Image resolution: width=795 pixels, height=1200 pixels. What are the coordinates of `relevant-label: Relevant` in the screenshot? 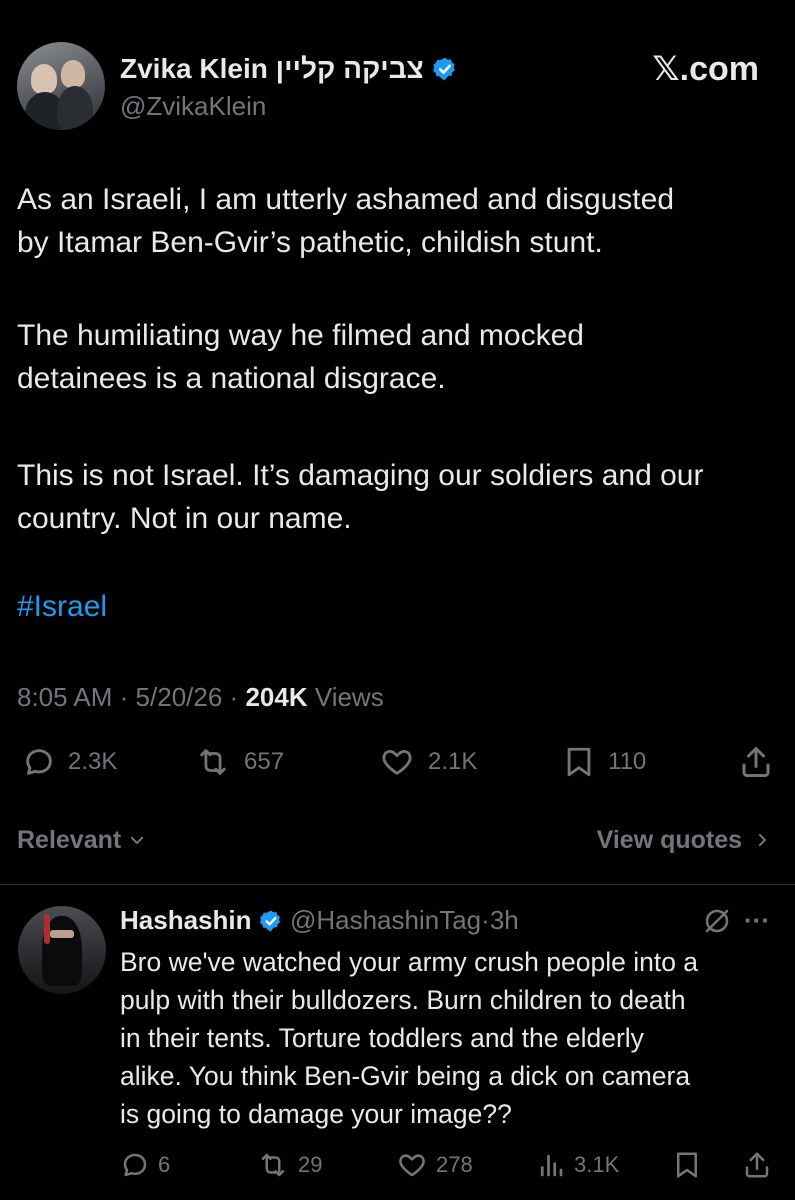 It's located at (69, 840).